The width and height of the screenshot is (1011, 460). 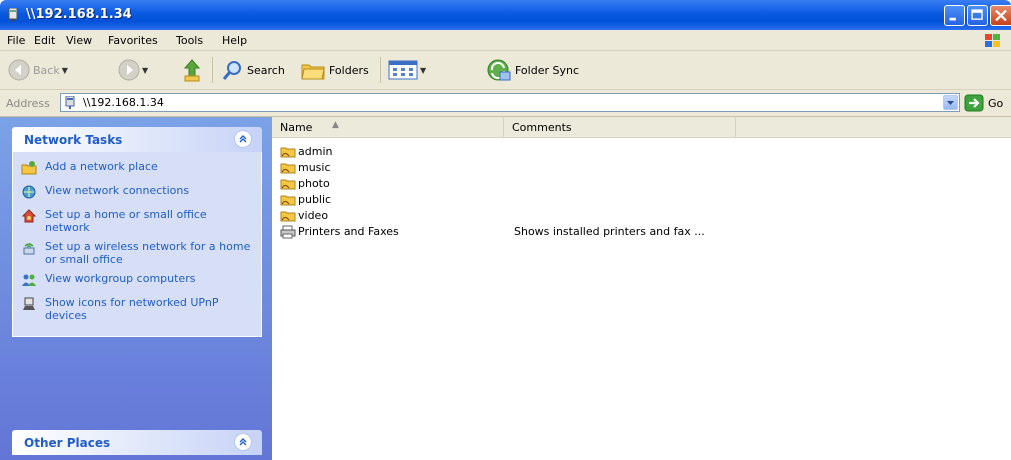 What do you see at coordinates (974, 103) in the screenshot?
I see `go-arrow-icon` at bounding box center [974, 103].